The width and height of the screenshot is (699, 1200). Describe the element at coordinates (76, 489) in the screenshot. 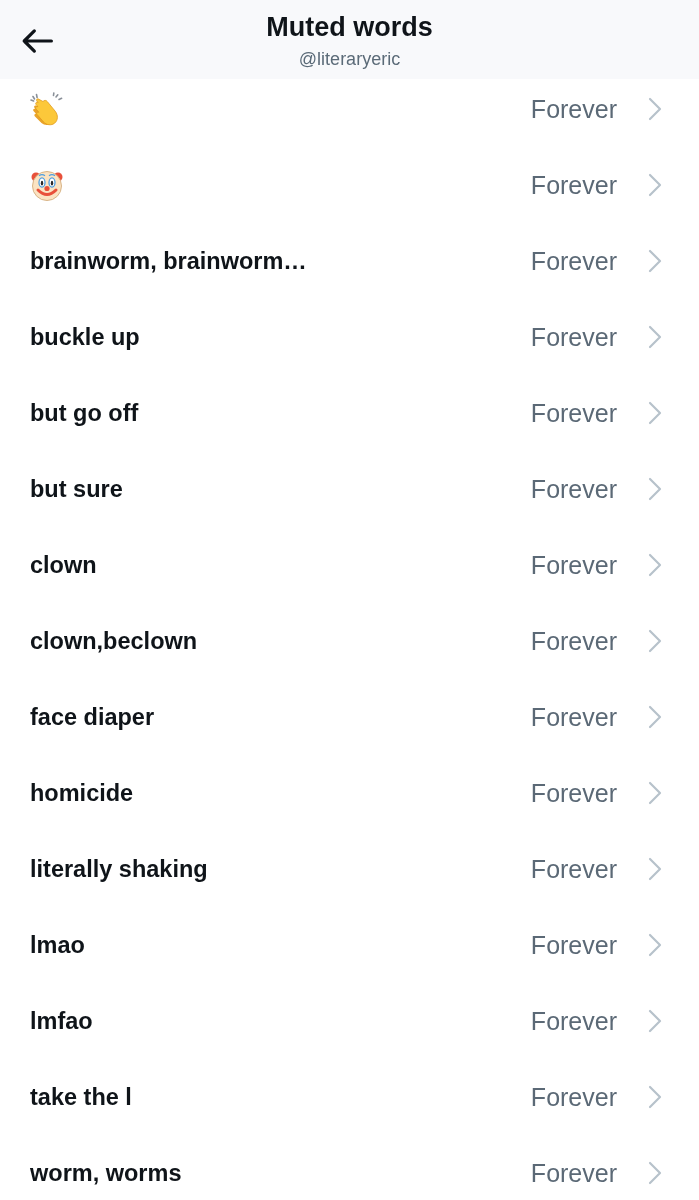

I see `muted-word: but sure` at that location.